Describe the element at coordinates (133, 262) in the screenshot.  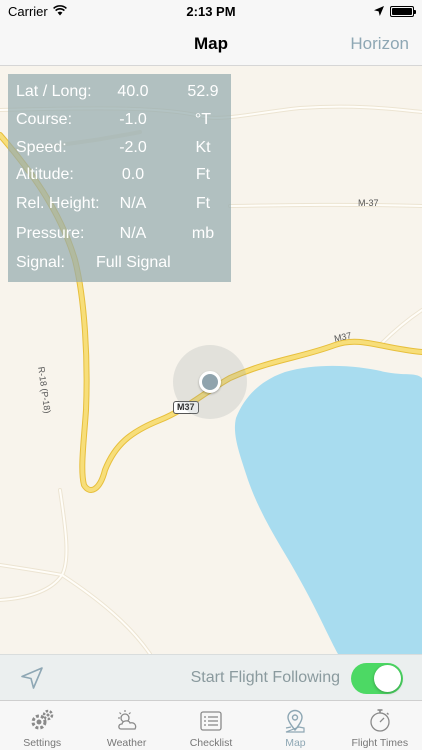
I see `signal-value: Full Signal` at that location.